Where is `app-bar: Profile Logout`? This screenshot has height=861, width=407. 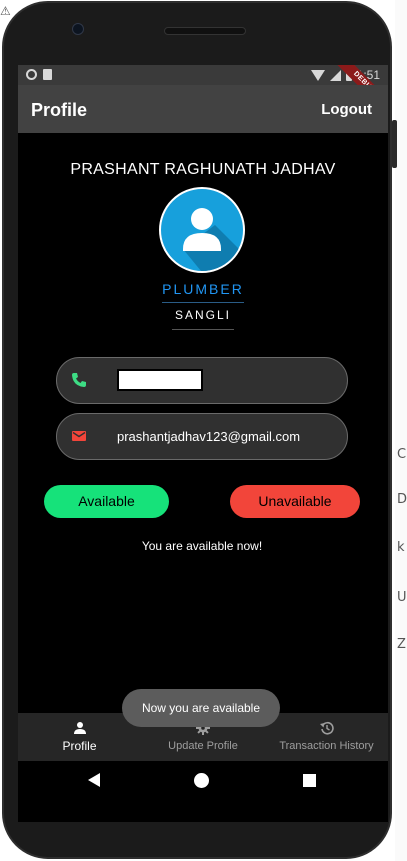 app-bar: Profile Logout is located at coordinates (203, 109).